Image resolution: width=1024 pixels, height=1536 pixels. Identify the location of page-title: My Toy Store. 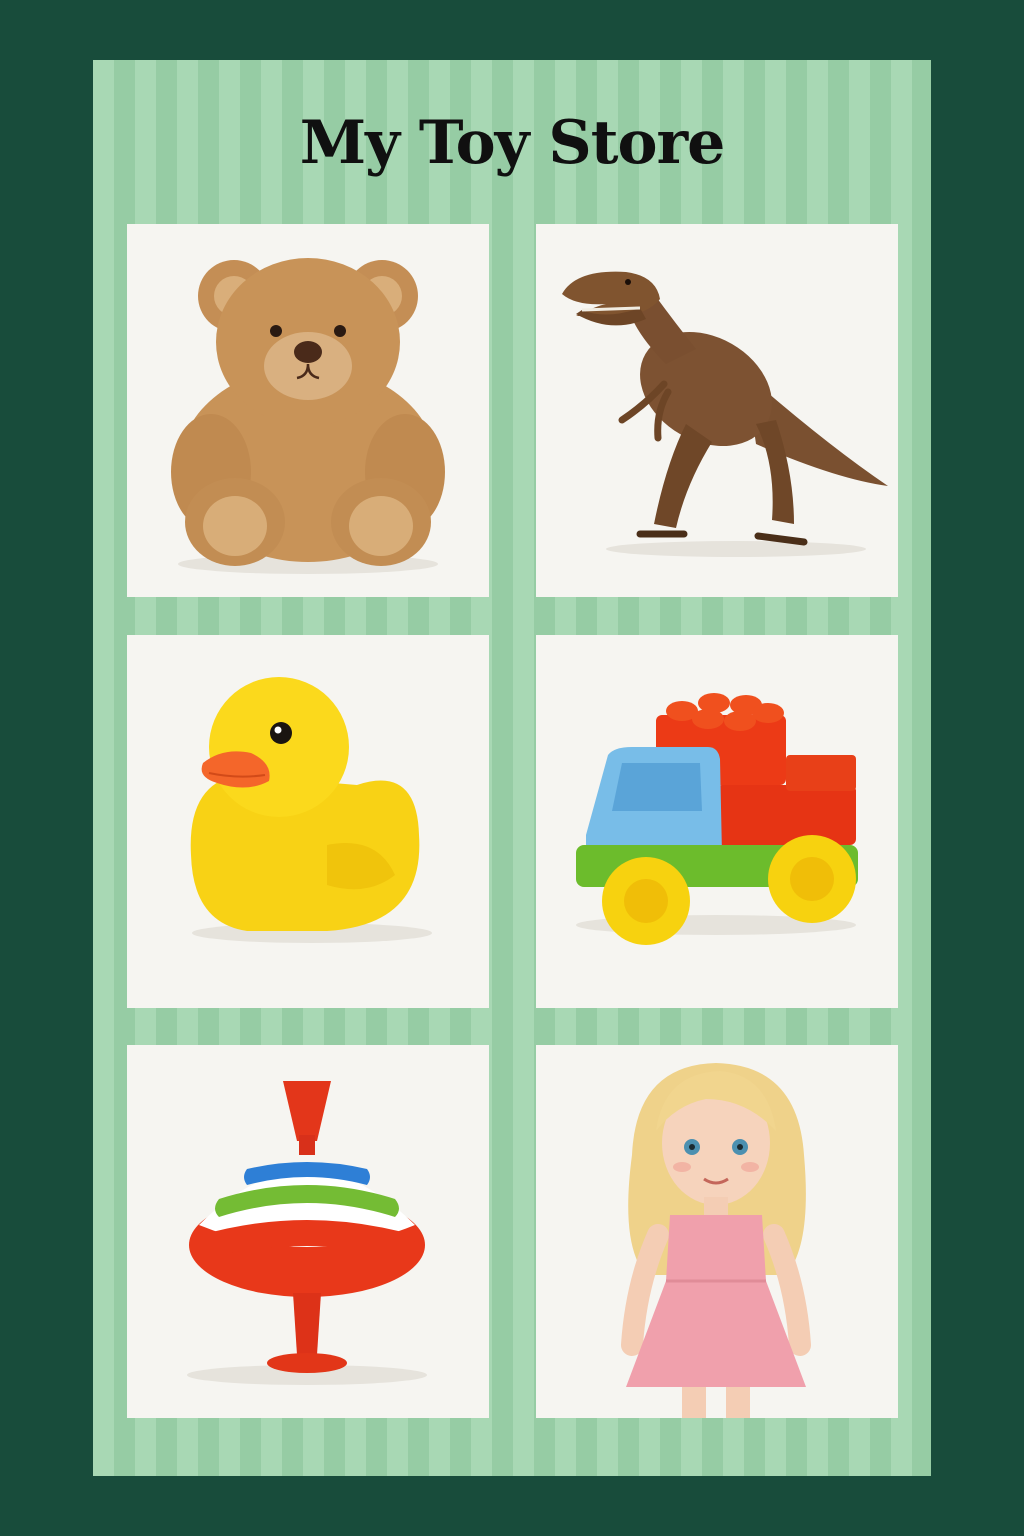
(512, 143).